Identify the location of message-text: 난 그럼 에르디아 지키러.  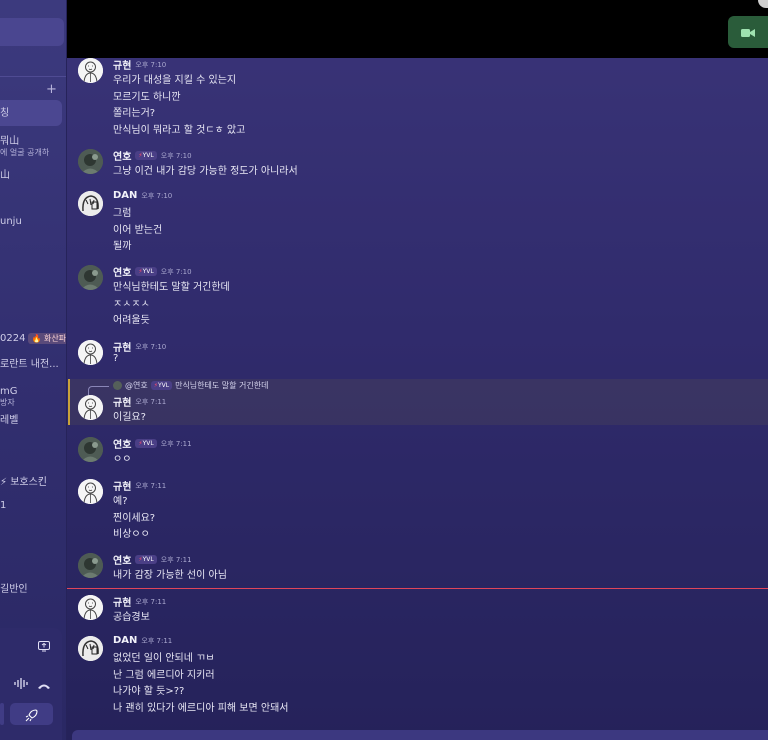
(164, 675).